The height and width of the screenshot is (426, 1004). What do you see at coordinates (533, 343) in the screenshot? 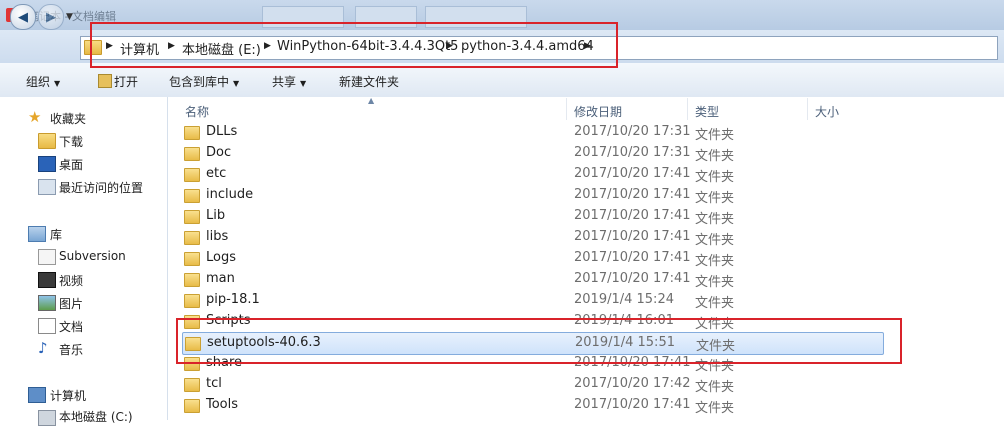
I see `file-row: setuptools-40.6.3 2019/1/4 15:51 文件夹` at bounding box center [533, 343].